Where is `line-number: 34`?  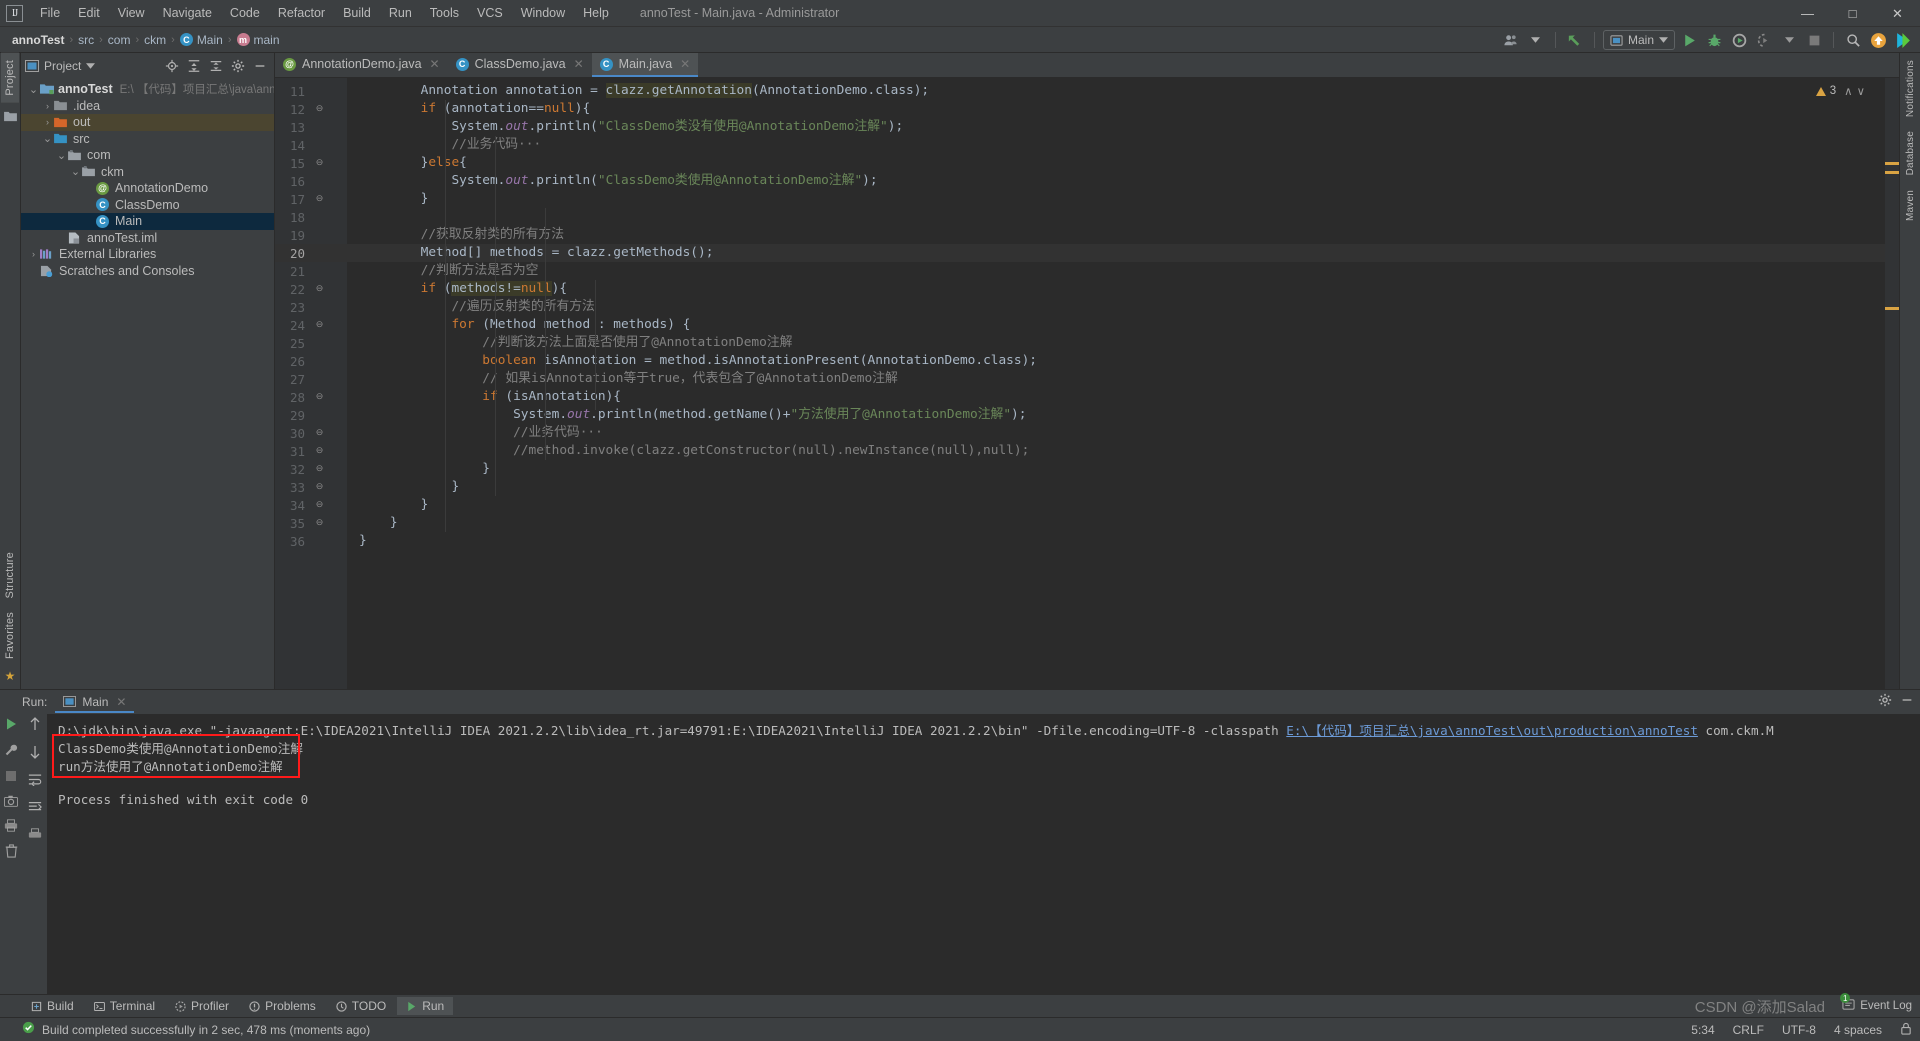
line-number: 34 is located at coordinates (292, 505).